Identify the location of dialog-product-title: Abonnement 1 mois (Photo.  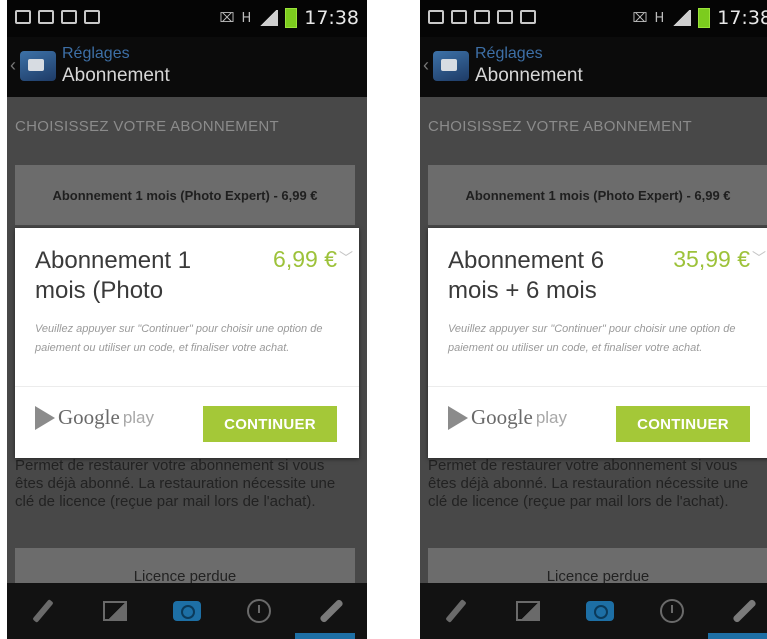
(113, 275).